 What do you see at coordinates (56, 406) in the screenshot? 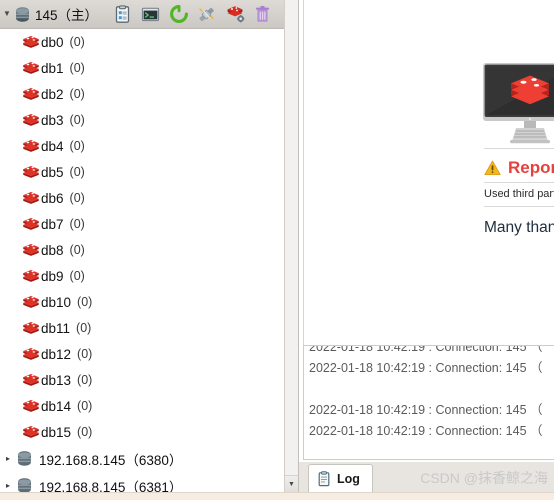
I see `database-name: db14` at bounding box center [56, 406].